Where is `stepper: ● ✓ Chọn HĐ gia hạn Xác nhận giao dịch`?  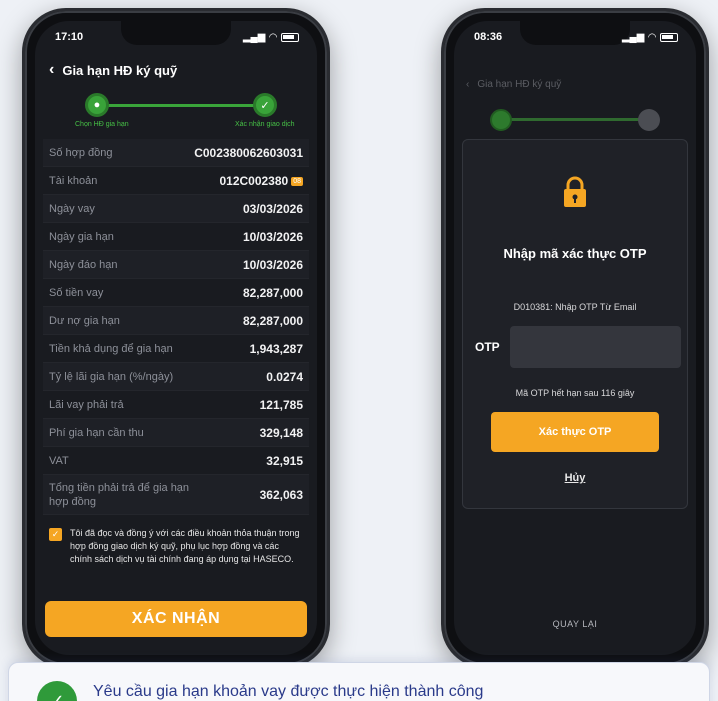 stepper: ● ✓ Chọn HĐ gia hạn Xác nhận giao dịch is located at coordinates (185, 113).